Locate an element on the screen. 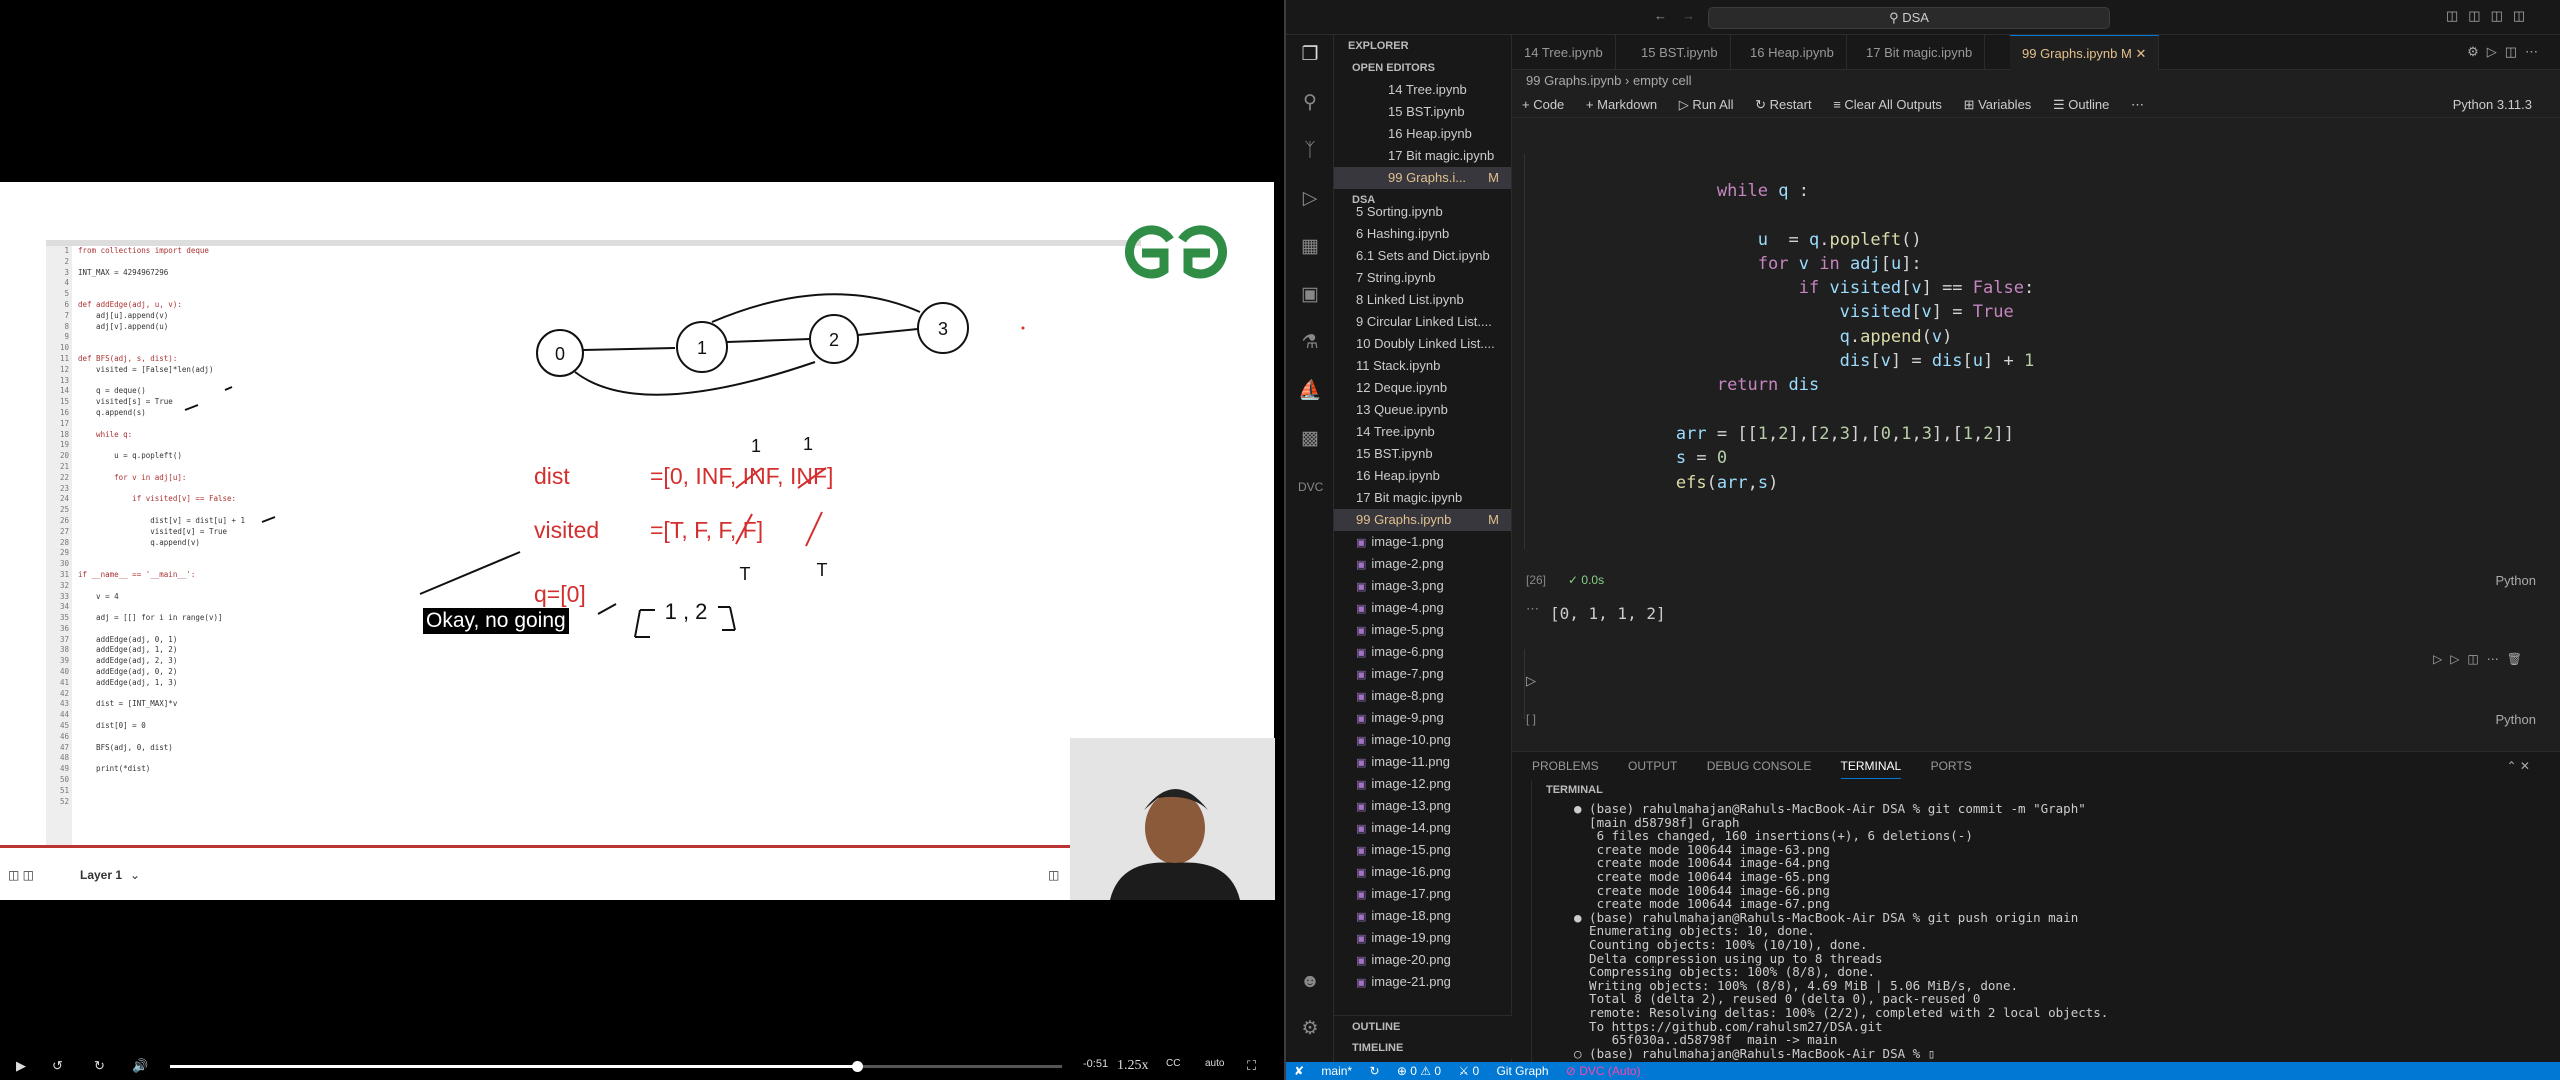 The height and width of the screenshot is (1080, 2560). tab-tree: 14 Tree.ipynb is located at coordinates (1564, 52).